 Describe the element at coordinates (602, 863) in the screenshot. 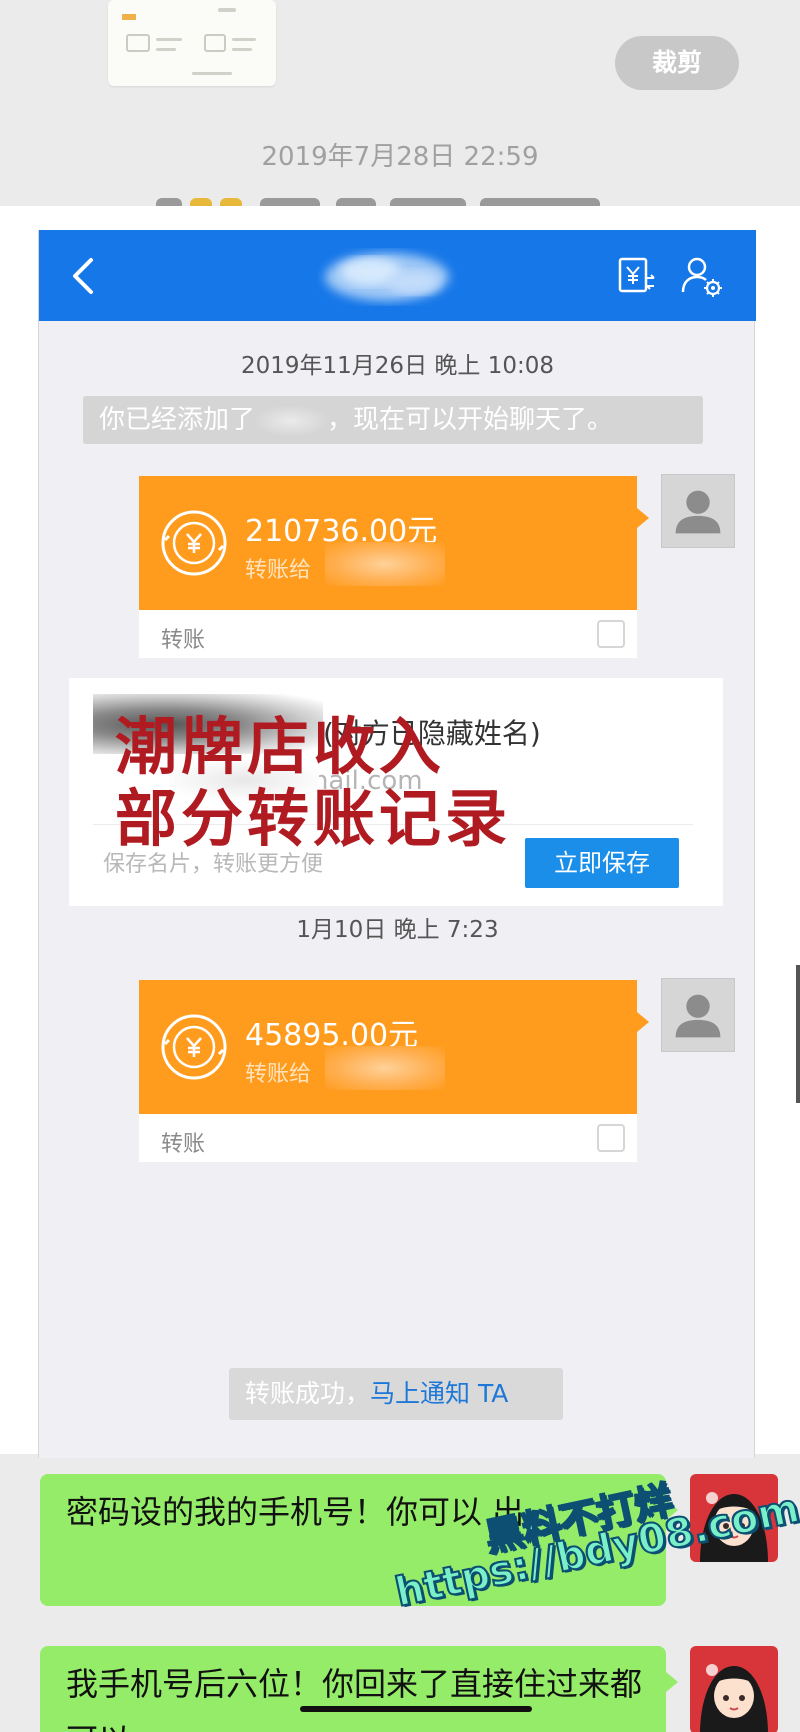

I see `save-now-button: 立即保存` at that location.